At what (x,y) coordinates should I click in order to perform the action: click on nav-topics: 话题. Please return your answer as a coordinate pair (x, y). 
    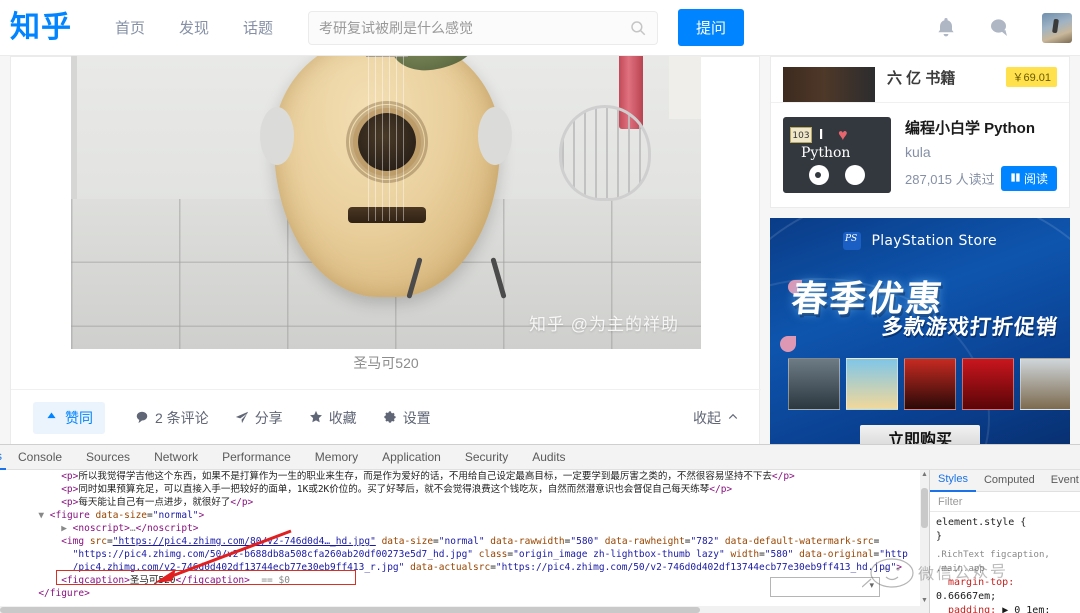
    Looking at the image, I should click on (258, 27).